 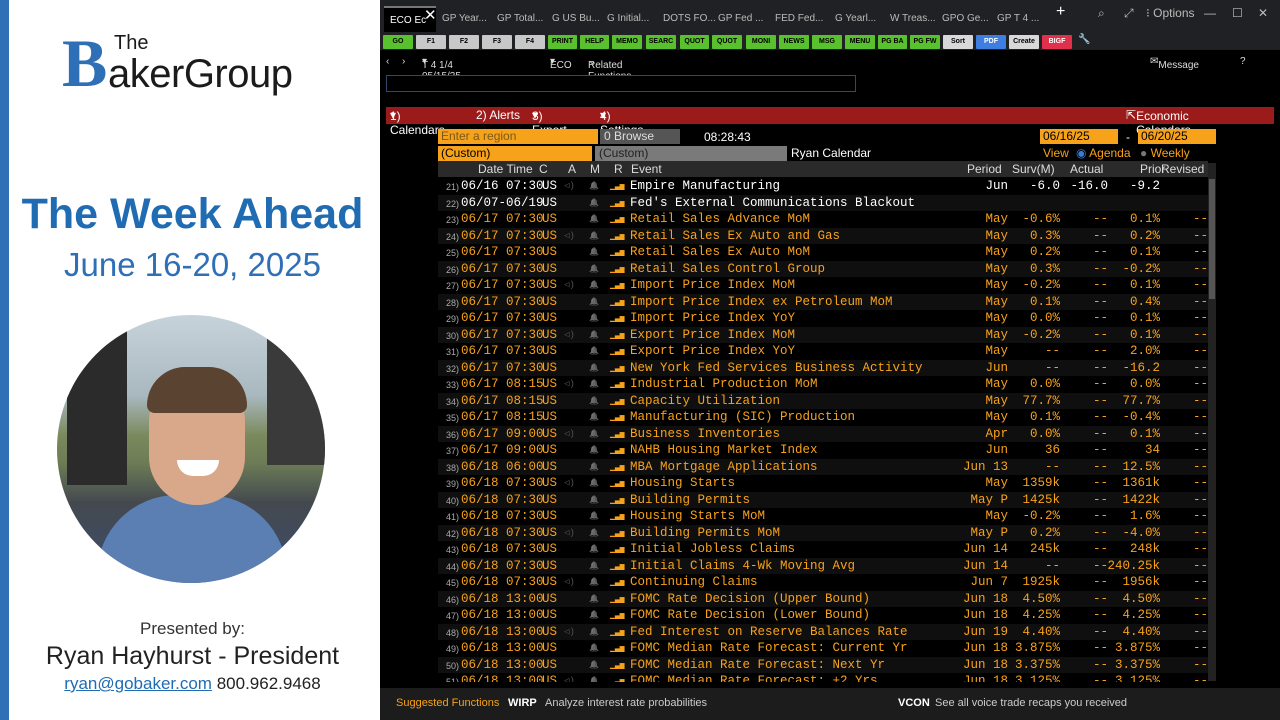 What do you see at coordinates (430, 15) in the screenshot?
I see `tab-close-icon: ✕` at bounding box center [430, 15].